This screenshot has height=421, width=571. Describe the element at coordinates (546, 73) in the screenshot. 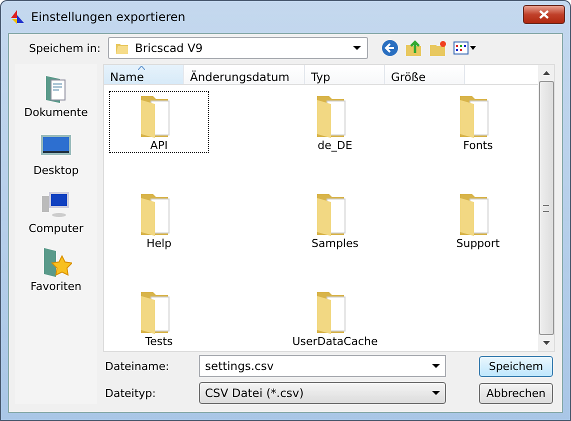

I see `scroll-up-icon` at that location.